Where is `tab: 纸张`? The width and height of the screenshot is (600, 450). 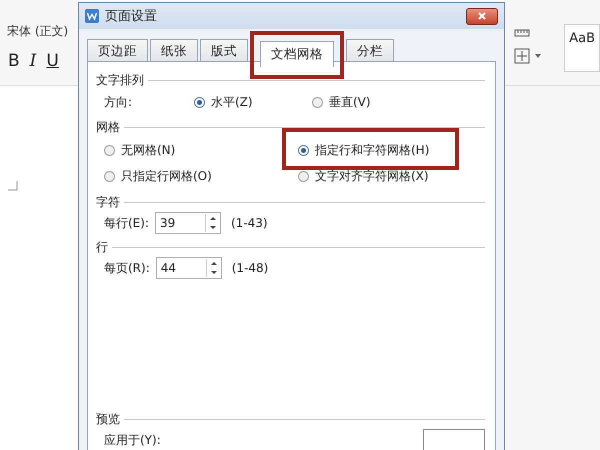
tab: 纸张 is located at coordinates (174, 50).